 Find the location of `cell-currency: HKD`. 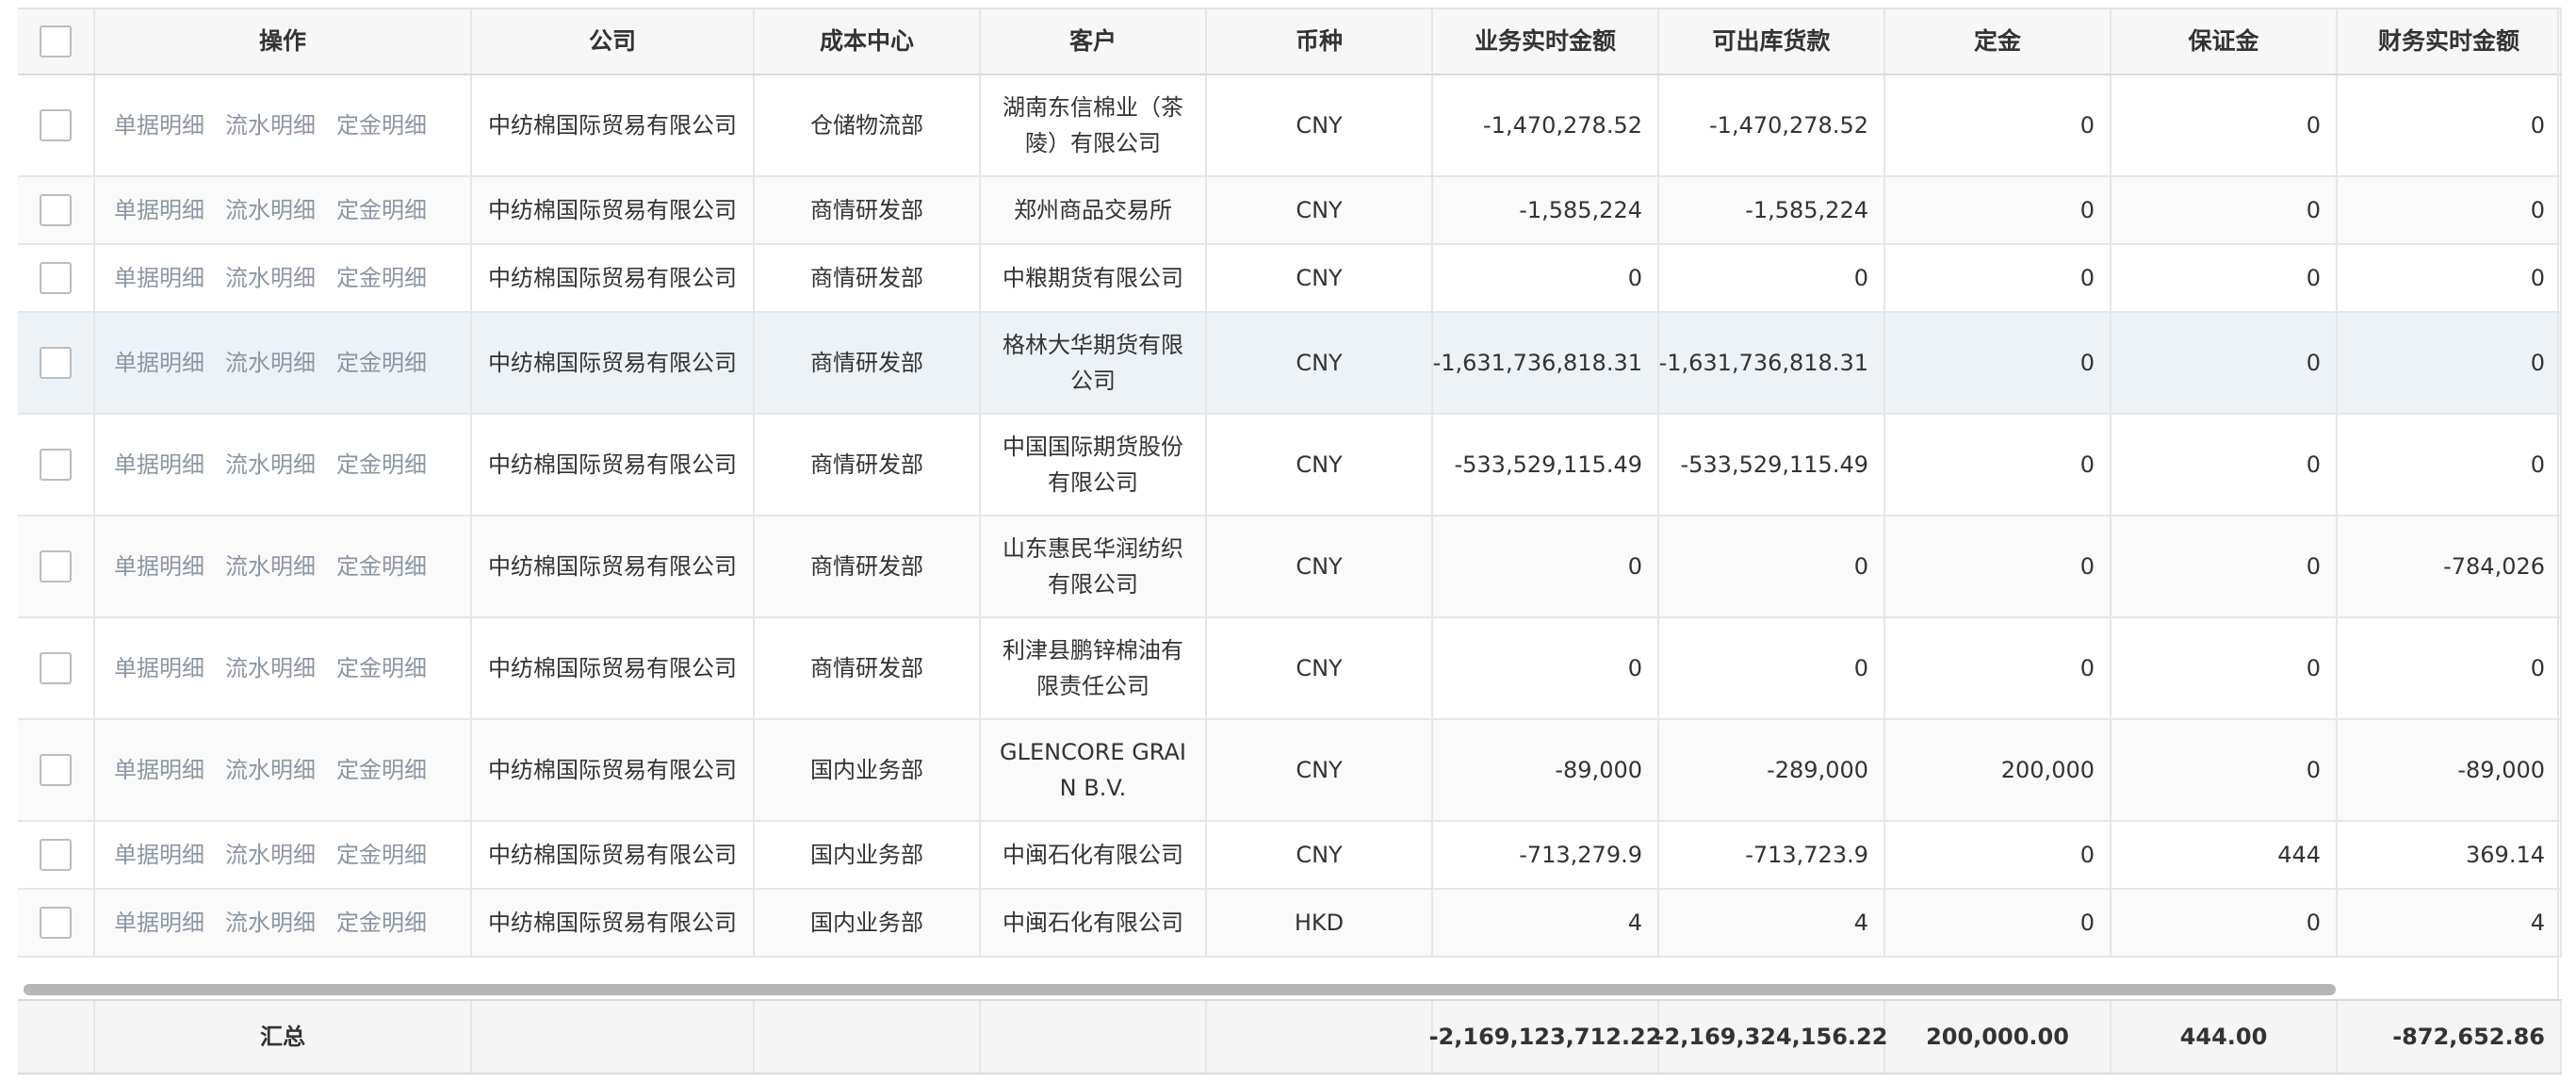

cell-currency: HKD is located at coordinates (1320, 923).